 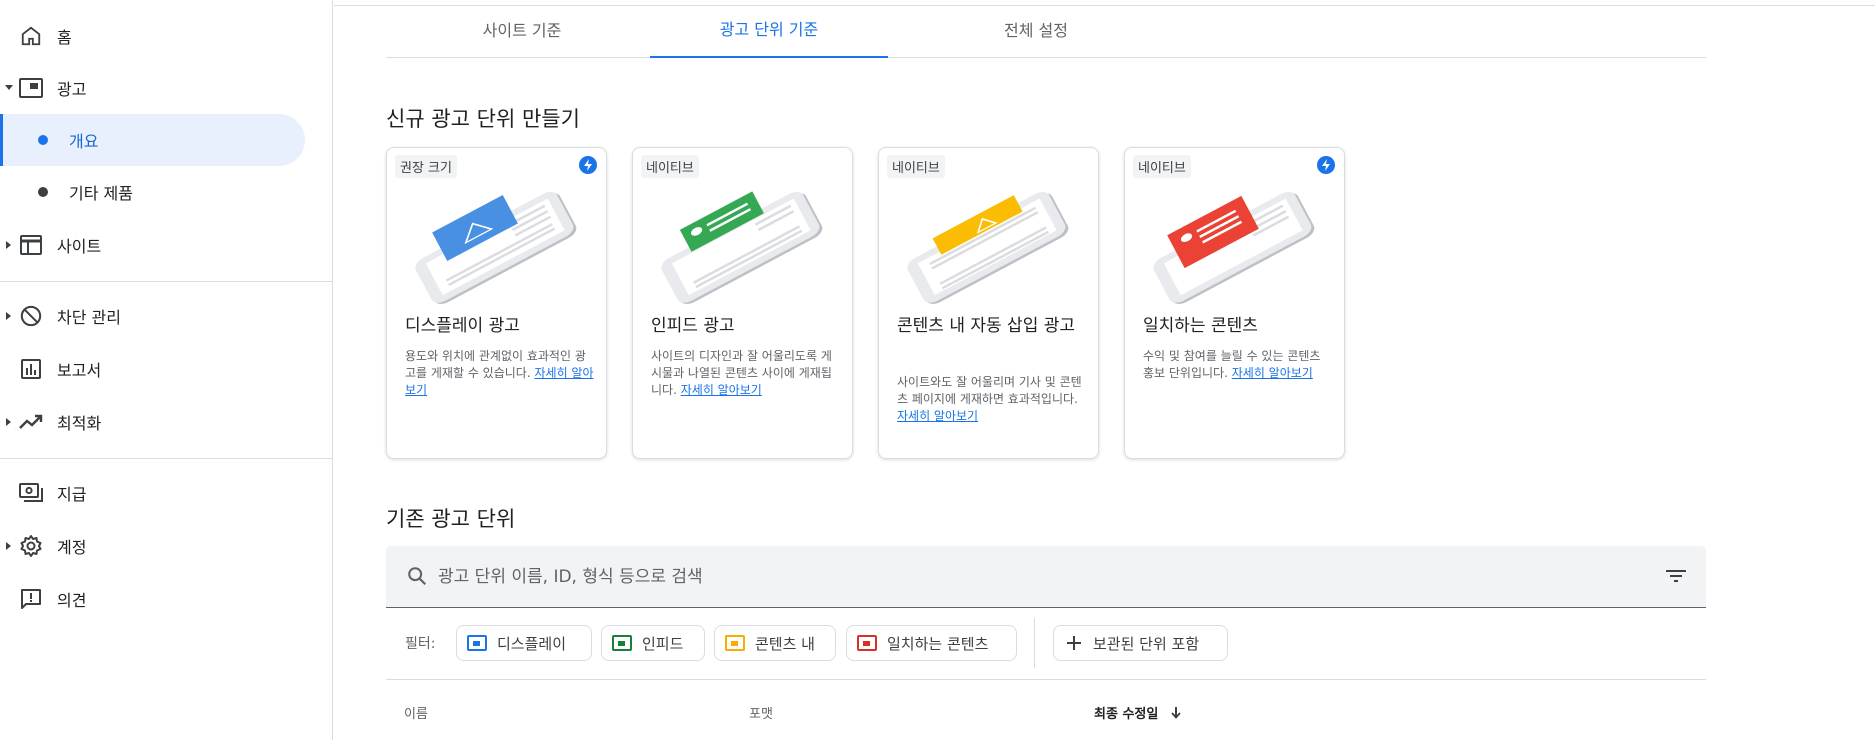 What do you see at coordinates (938, 643) in the screenshot?
I see `chip-label: 일치하는 콘텐츠` at bounding box center [938, 643].